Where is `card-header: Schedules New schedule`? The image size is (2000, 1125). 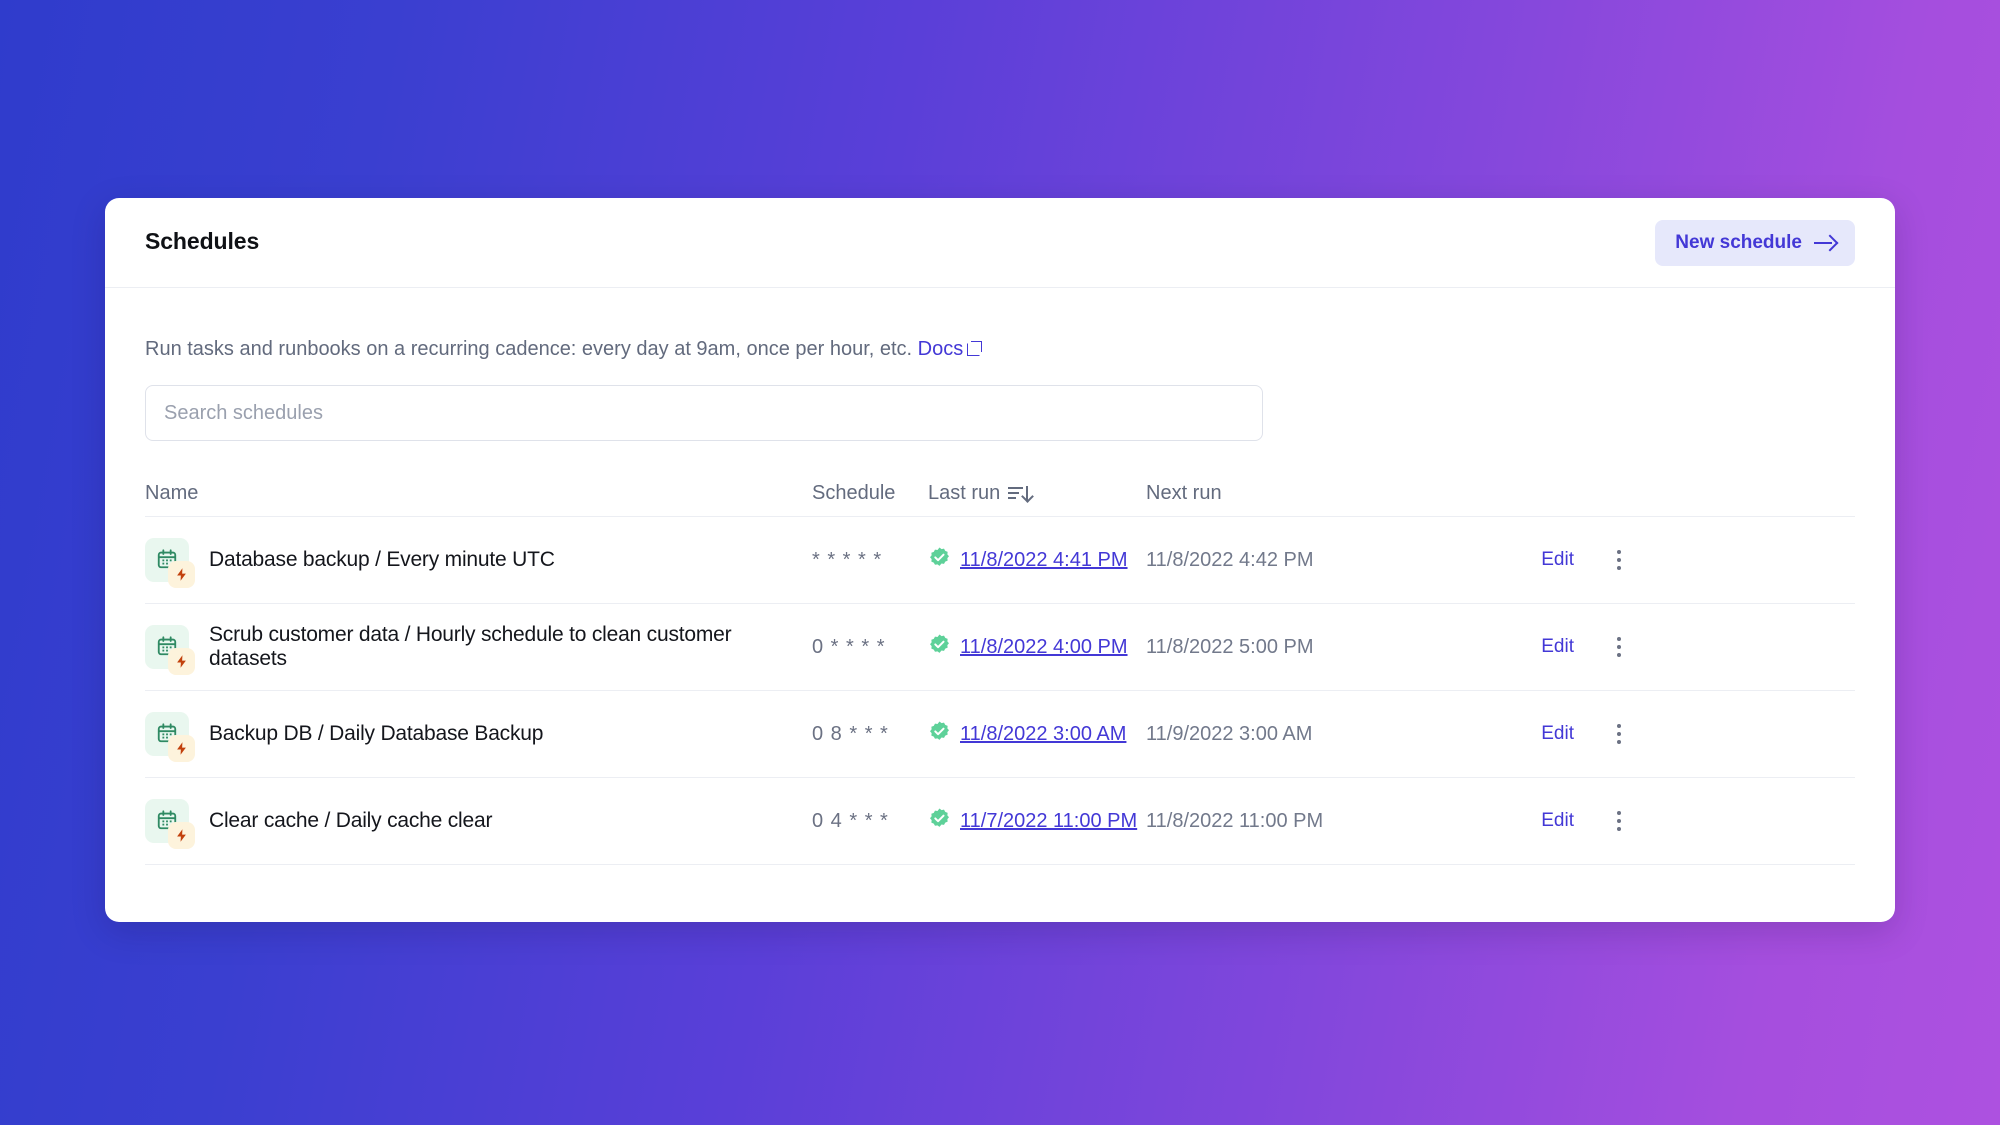
card-header: Schedules New schedule is located at coordinates (1000, 243).